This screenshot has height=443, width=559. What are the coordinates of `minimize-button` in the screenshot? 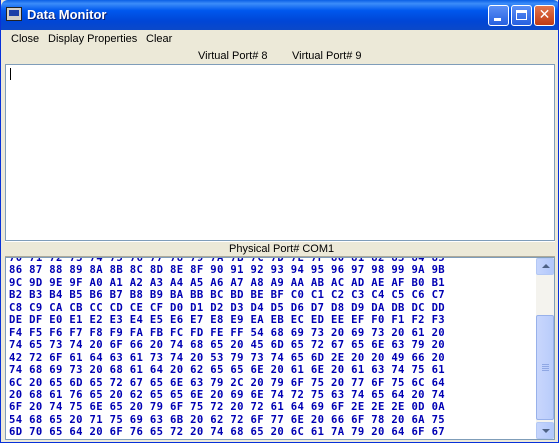 It's located at (498, 15).